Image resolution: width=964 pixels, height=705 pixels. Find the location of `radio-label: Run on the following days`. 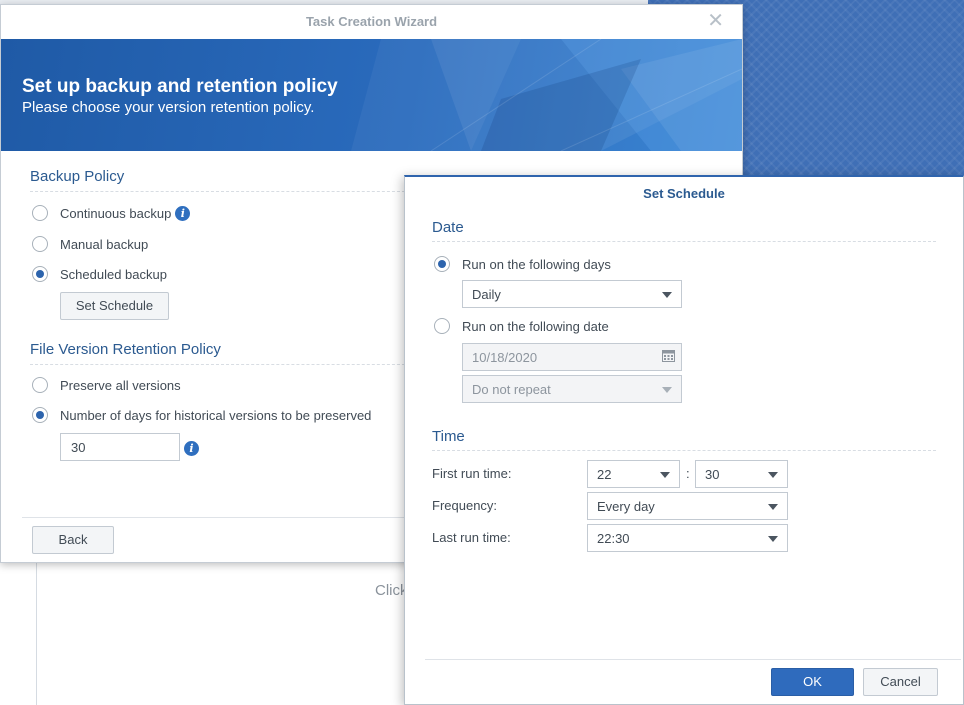

radio-label: Run on the following days is located at coordinates (536, 264).